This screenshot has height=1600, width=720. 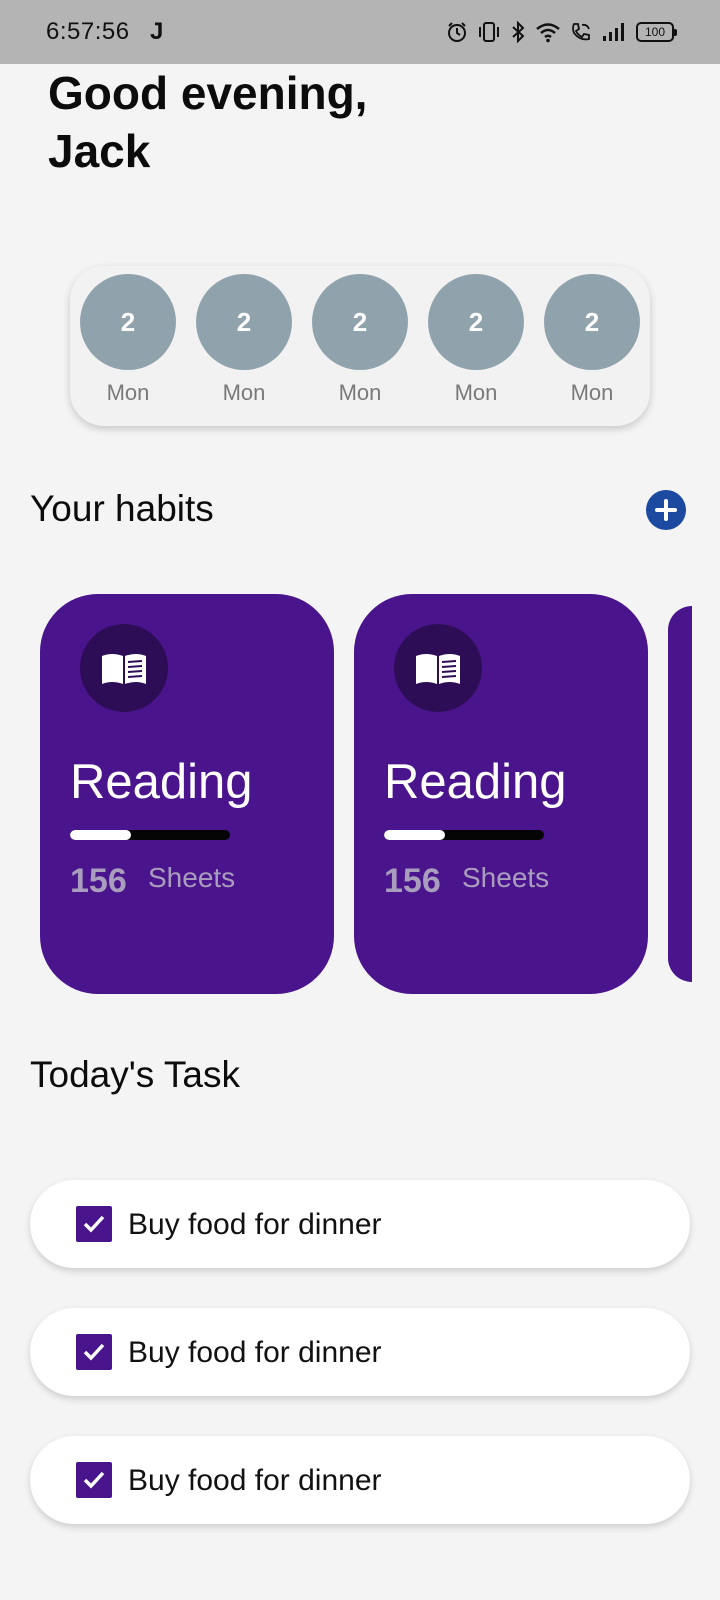 I want to click on days-strip: 2 Mon 2 Mon 2 Mon 2 Mon 2 Mon, so click(x=360, y=346).